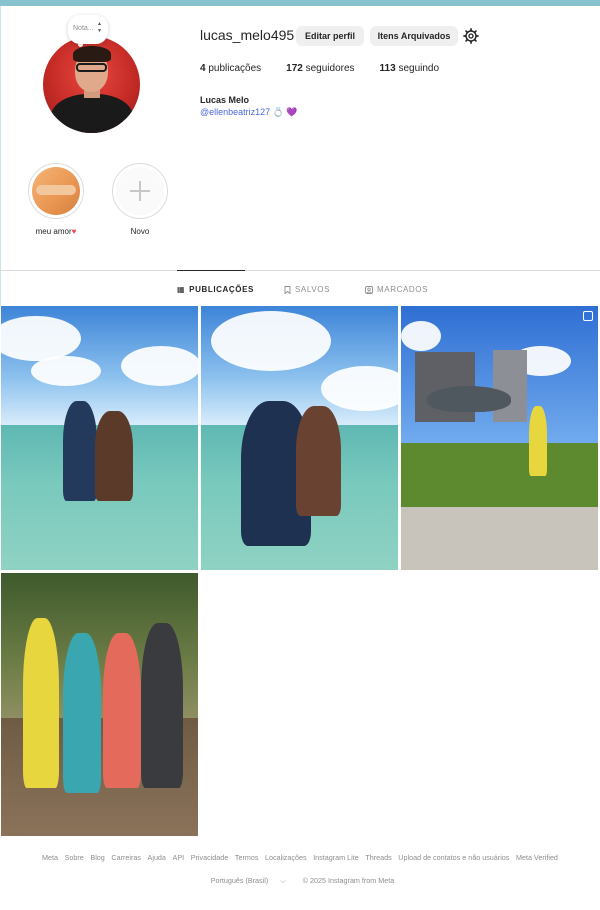  Describe the element at coordinates (157, 857) in the screenshot. I see `footer-link: Ajuda` at that location.